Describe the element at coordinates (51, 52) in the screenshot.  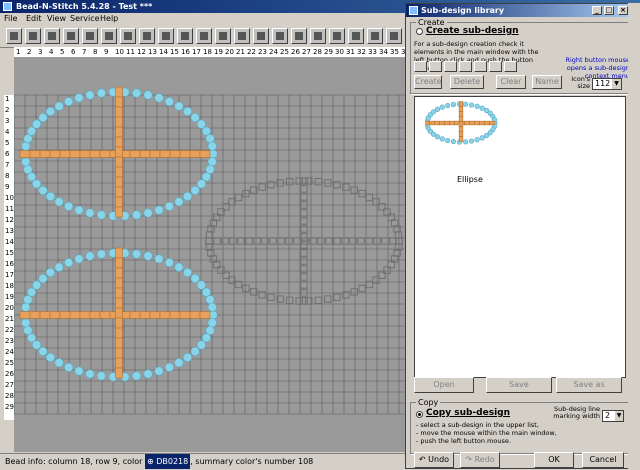
I see `column-number: 4` at that location.